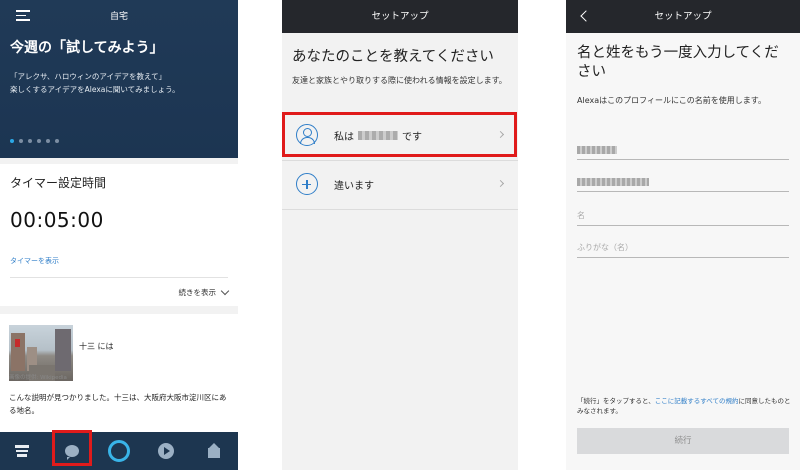 The image size is (800, 470). I want to click on back-arrow-icon, so click(586, 16).